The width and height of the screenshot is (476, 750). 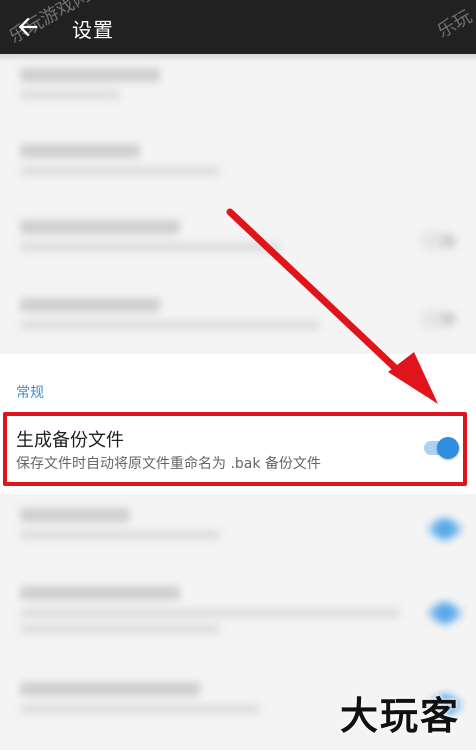 What do you see at coordinates (454, 24) in the screenshot?
I see `corner-watermark-right: 乐玩` at bounding box center [454, 24].